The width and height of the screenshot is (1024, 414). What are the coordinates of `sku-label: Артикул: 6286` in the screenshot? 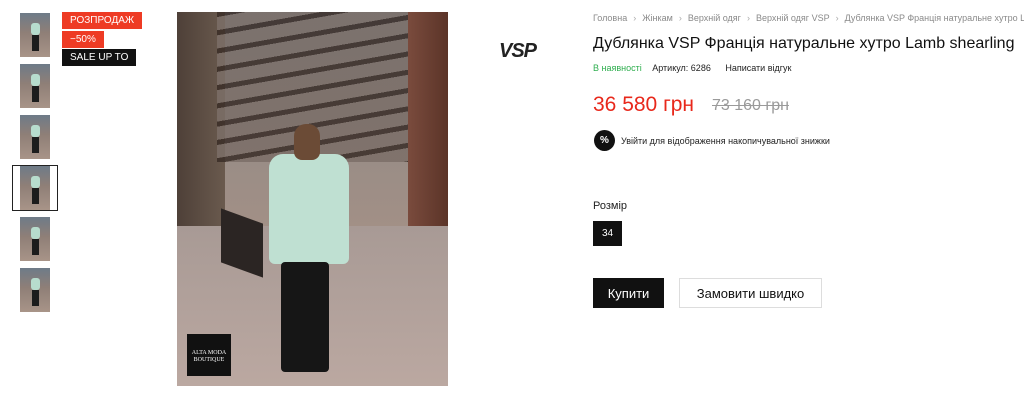 It's located at (681, 68).